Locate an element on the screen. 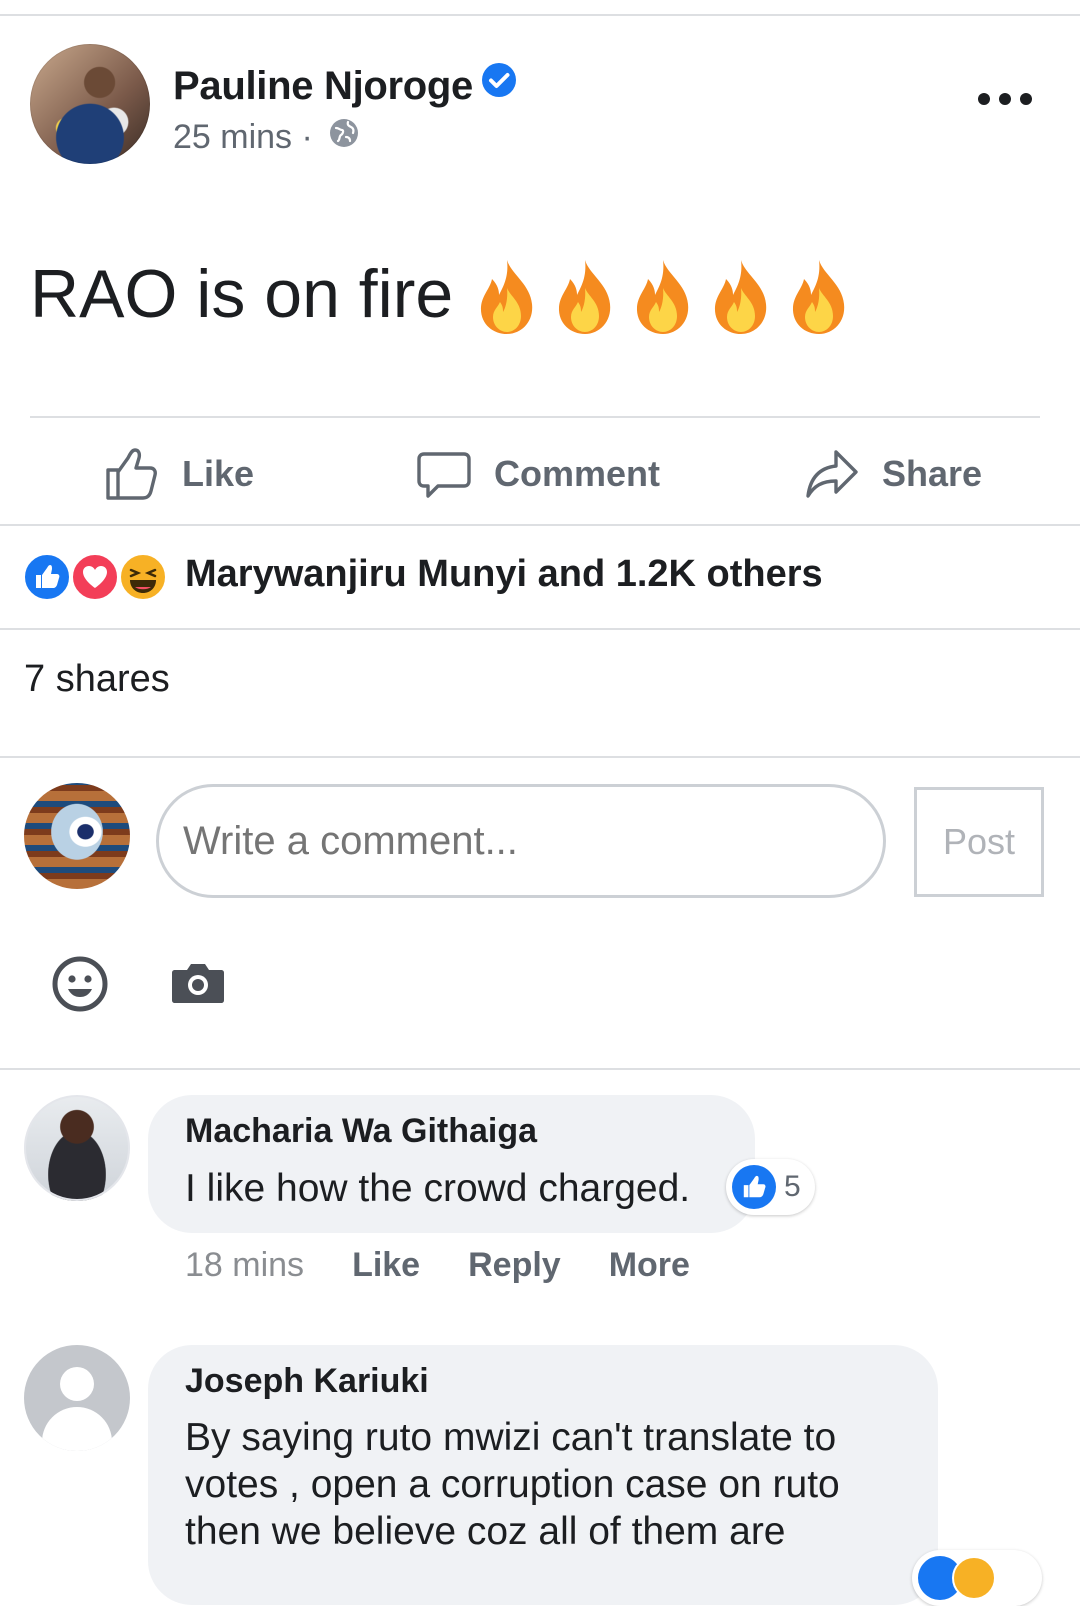  post-text: RAO is on fire is located at coordinates (242, 294).